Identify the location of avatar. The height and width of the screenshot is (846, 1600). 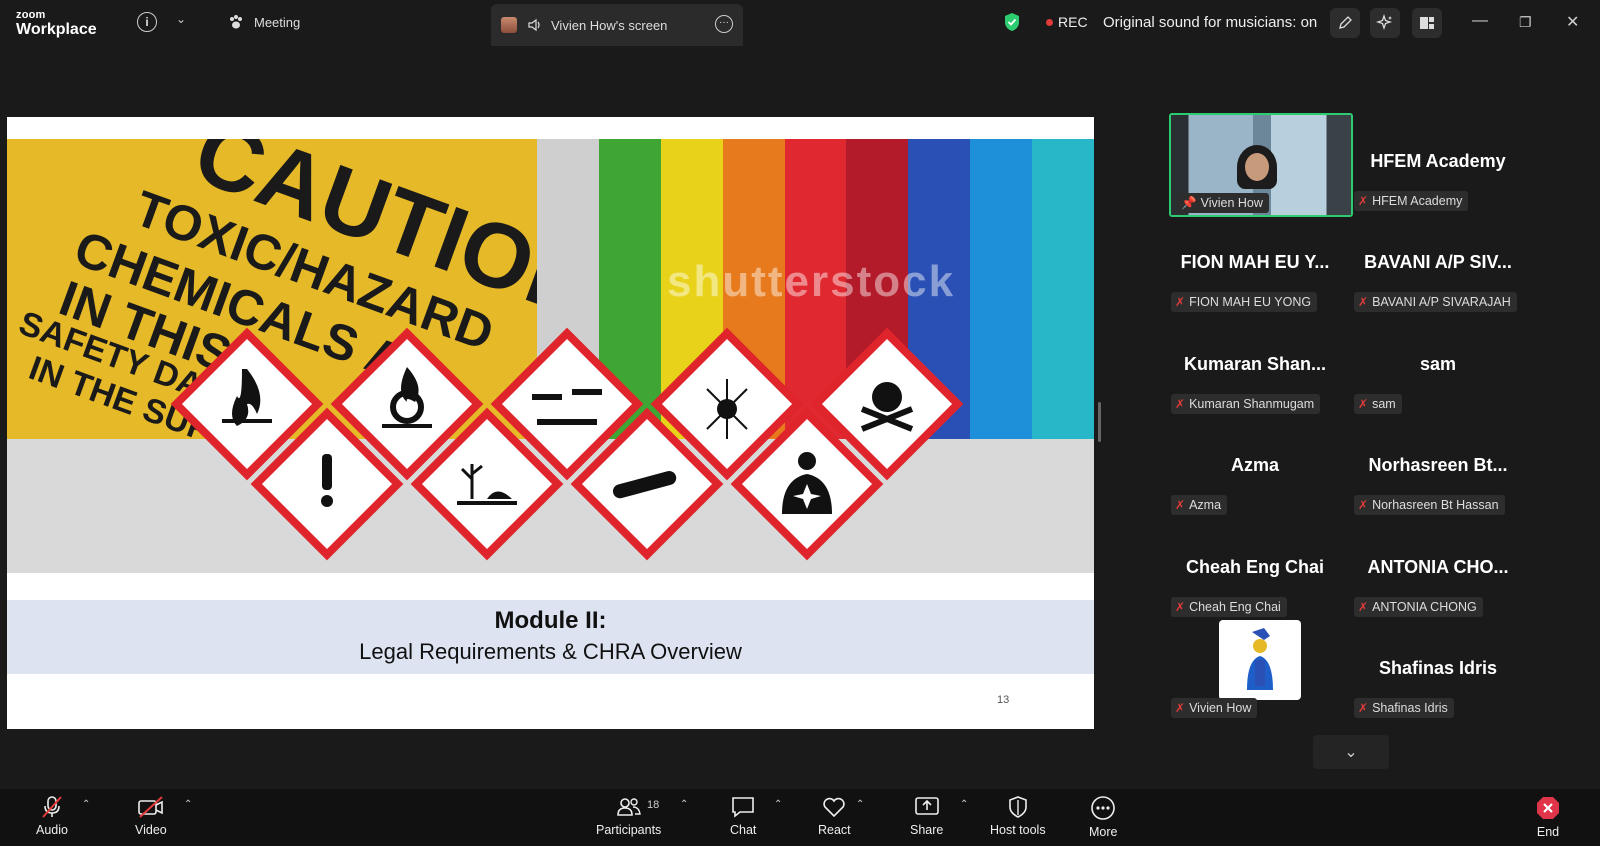
(1260, 660).